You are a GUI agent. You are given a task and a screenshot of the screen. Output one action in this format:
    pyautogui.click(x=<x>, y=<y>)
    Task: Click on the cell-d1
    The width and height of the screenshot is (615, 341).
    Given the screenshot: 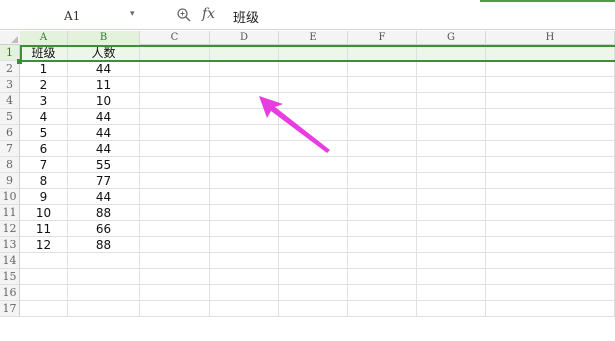 What is the action you would take?
    pyautogui.click(x=244, y=53)
    